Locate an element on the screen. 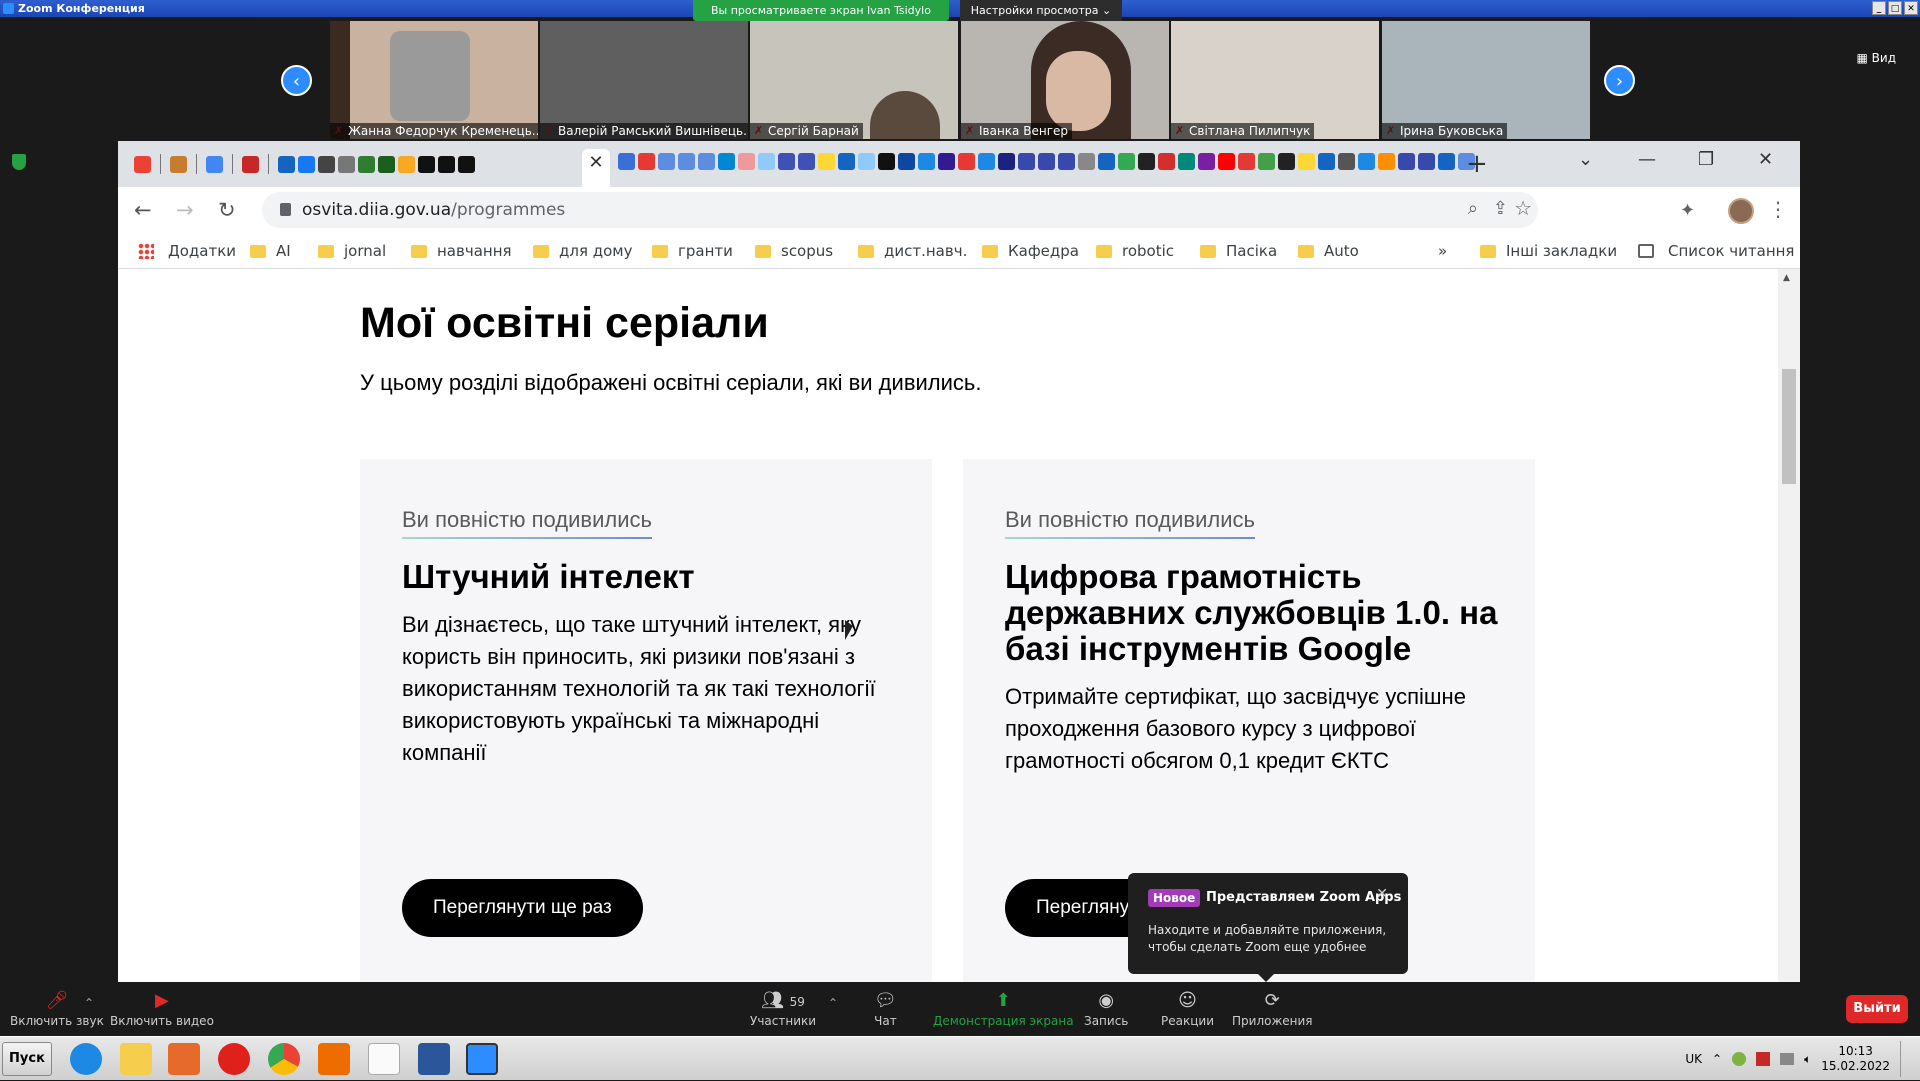 This screenshot has width=1920, height=1081. share-screen-button: ⬆︎ Демонстрация экрана is located at coordinates (1003, 1009).